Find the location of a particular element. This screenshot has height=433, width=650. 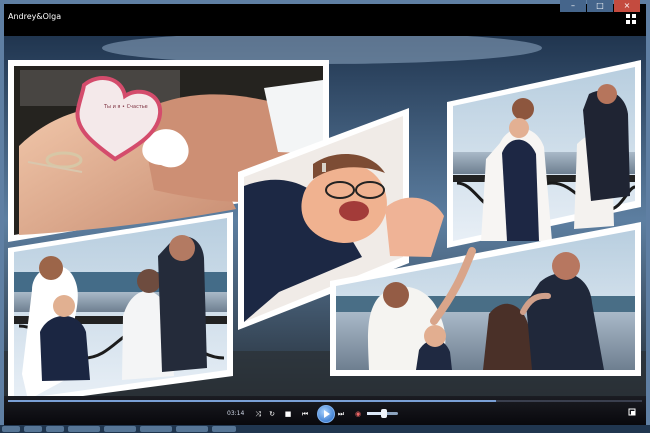

fullscreen-icon is located at coordinates (632, 412).